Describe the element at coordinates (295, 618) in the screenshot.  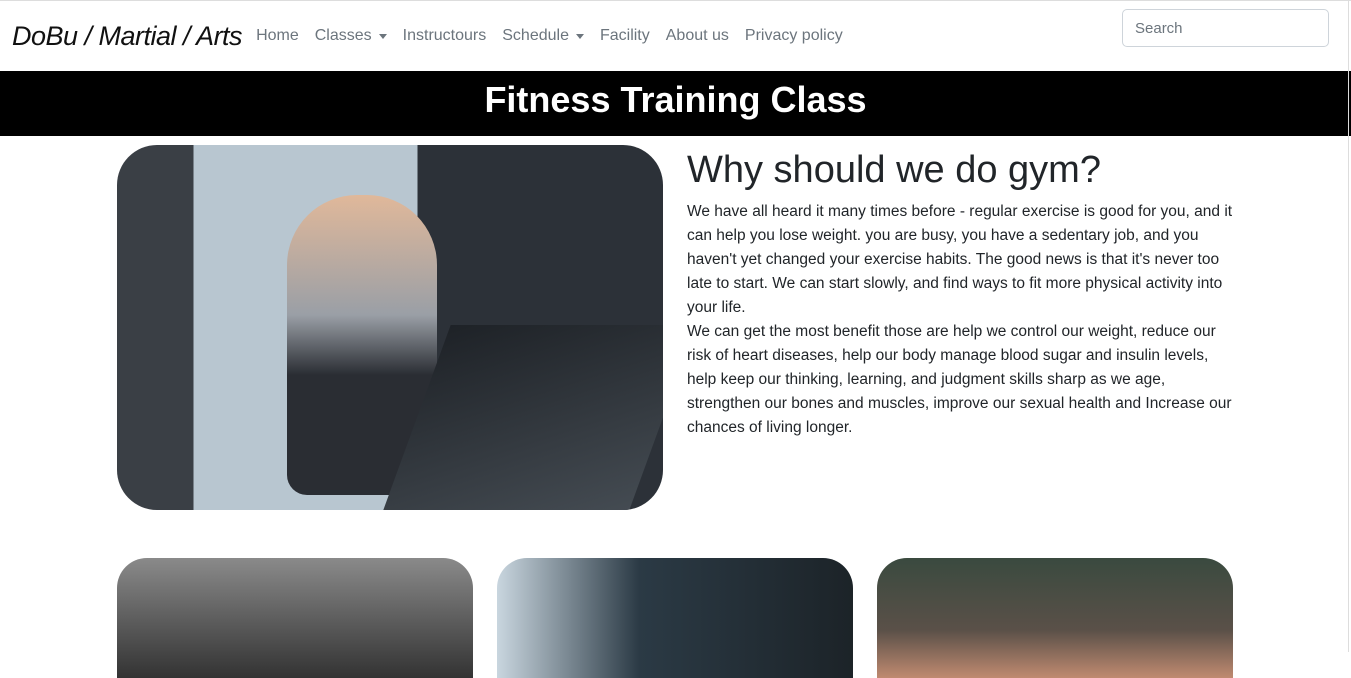
I see `card-image-back-workout` at that location.